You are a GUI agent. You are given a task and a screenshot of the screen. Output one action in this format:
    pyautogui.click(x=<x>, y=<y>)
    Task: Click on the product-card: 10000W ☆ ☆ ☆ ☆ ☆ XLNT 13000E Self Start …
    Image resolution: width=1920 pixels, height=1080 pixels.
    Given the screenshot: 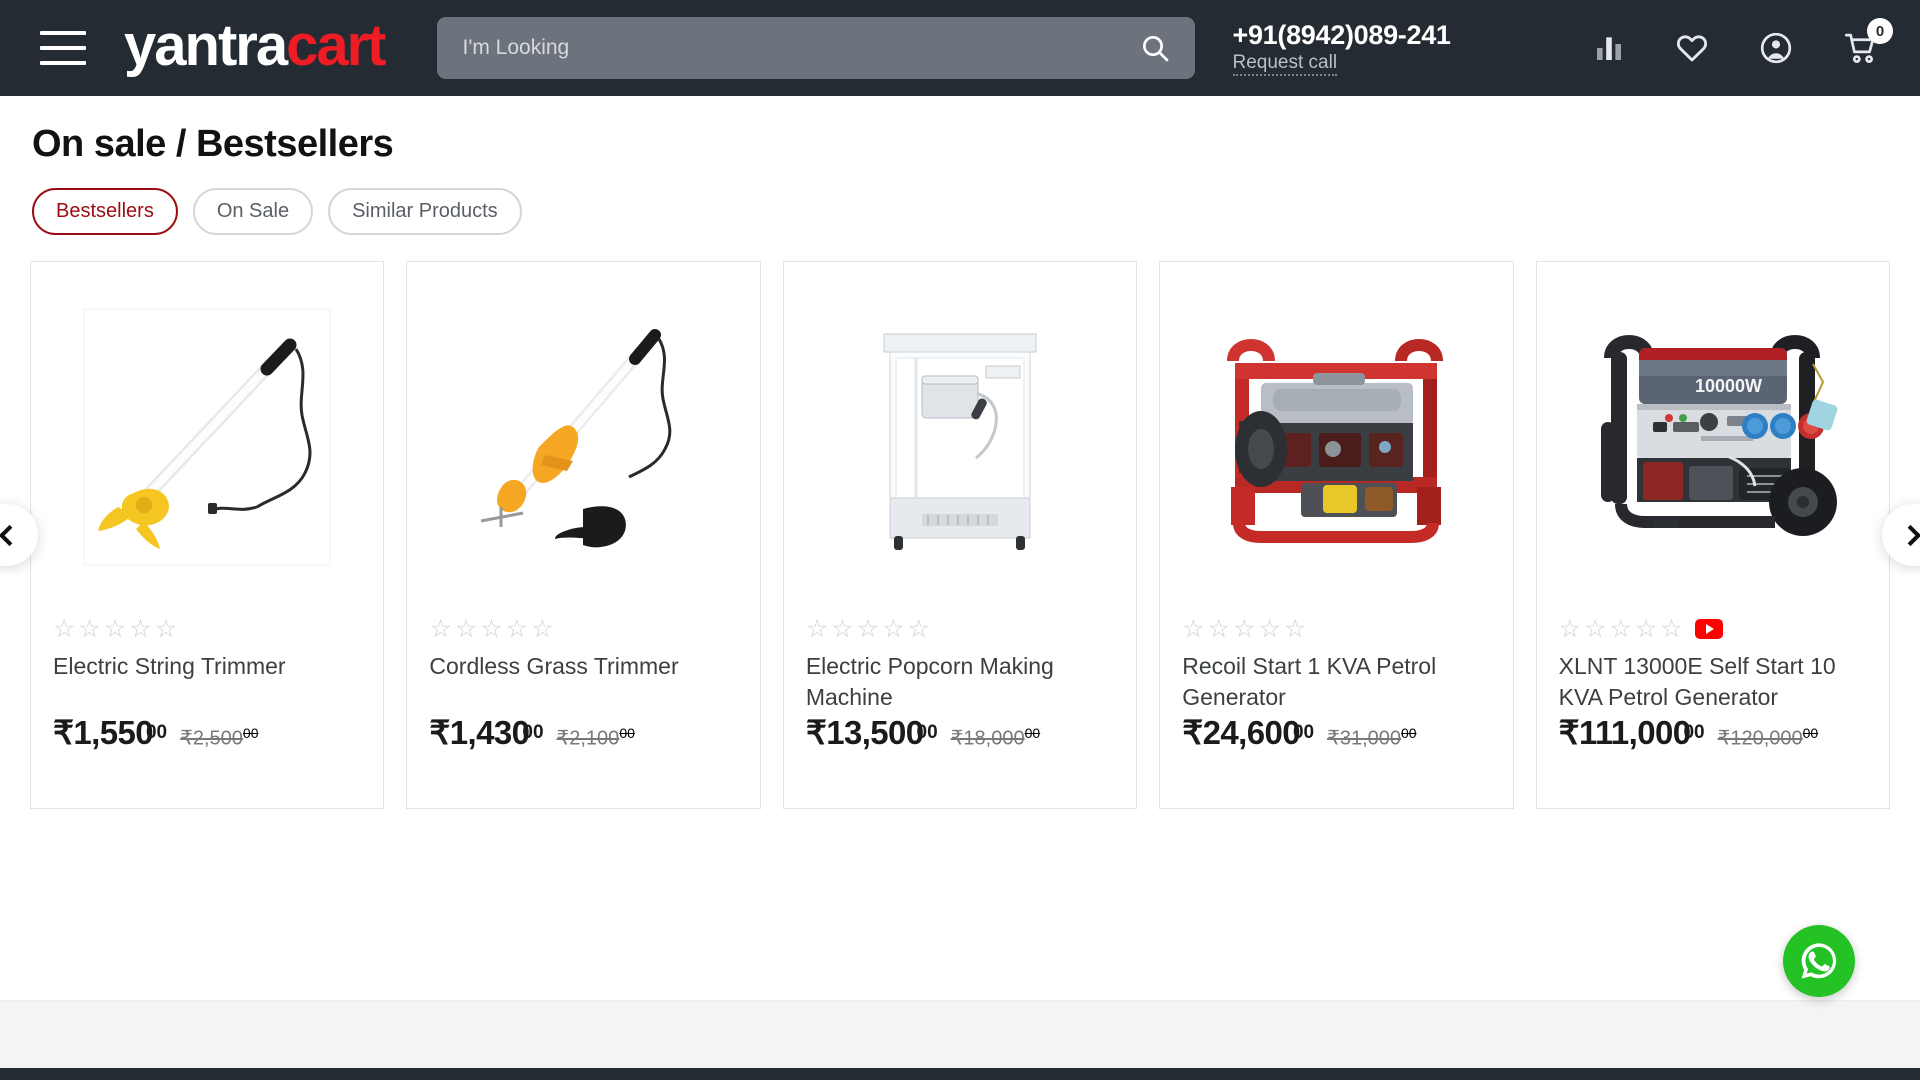 What is the action you would take?
    pyautogui.click(x=1713, y=535)
    